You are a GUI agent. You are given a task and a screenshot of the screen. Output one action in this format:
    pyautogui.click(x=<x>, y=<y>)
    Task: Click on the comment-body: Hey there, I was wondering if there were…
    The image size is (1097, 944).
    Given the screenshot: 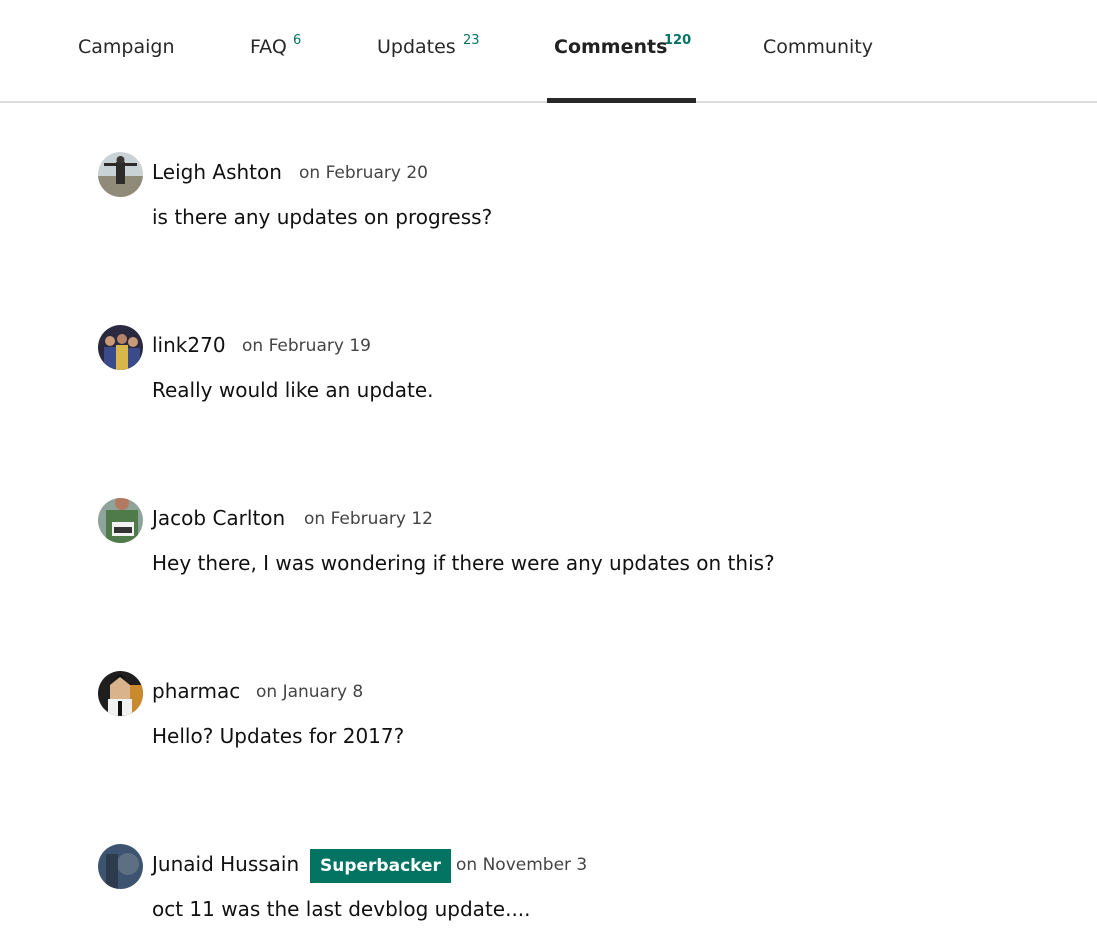 What is the action you would take?
    pyautogui.click(x=463, y=563)
    